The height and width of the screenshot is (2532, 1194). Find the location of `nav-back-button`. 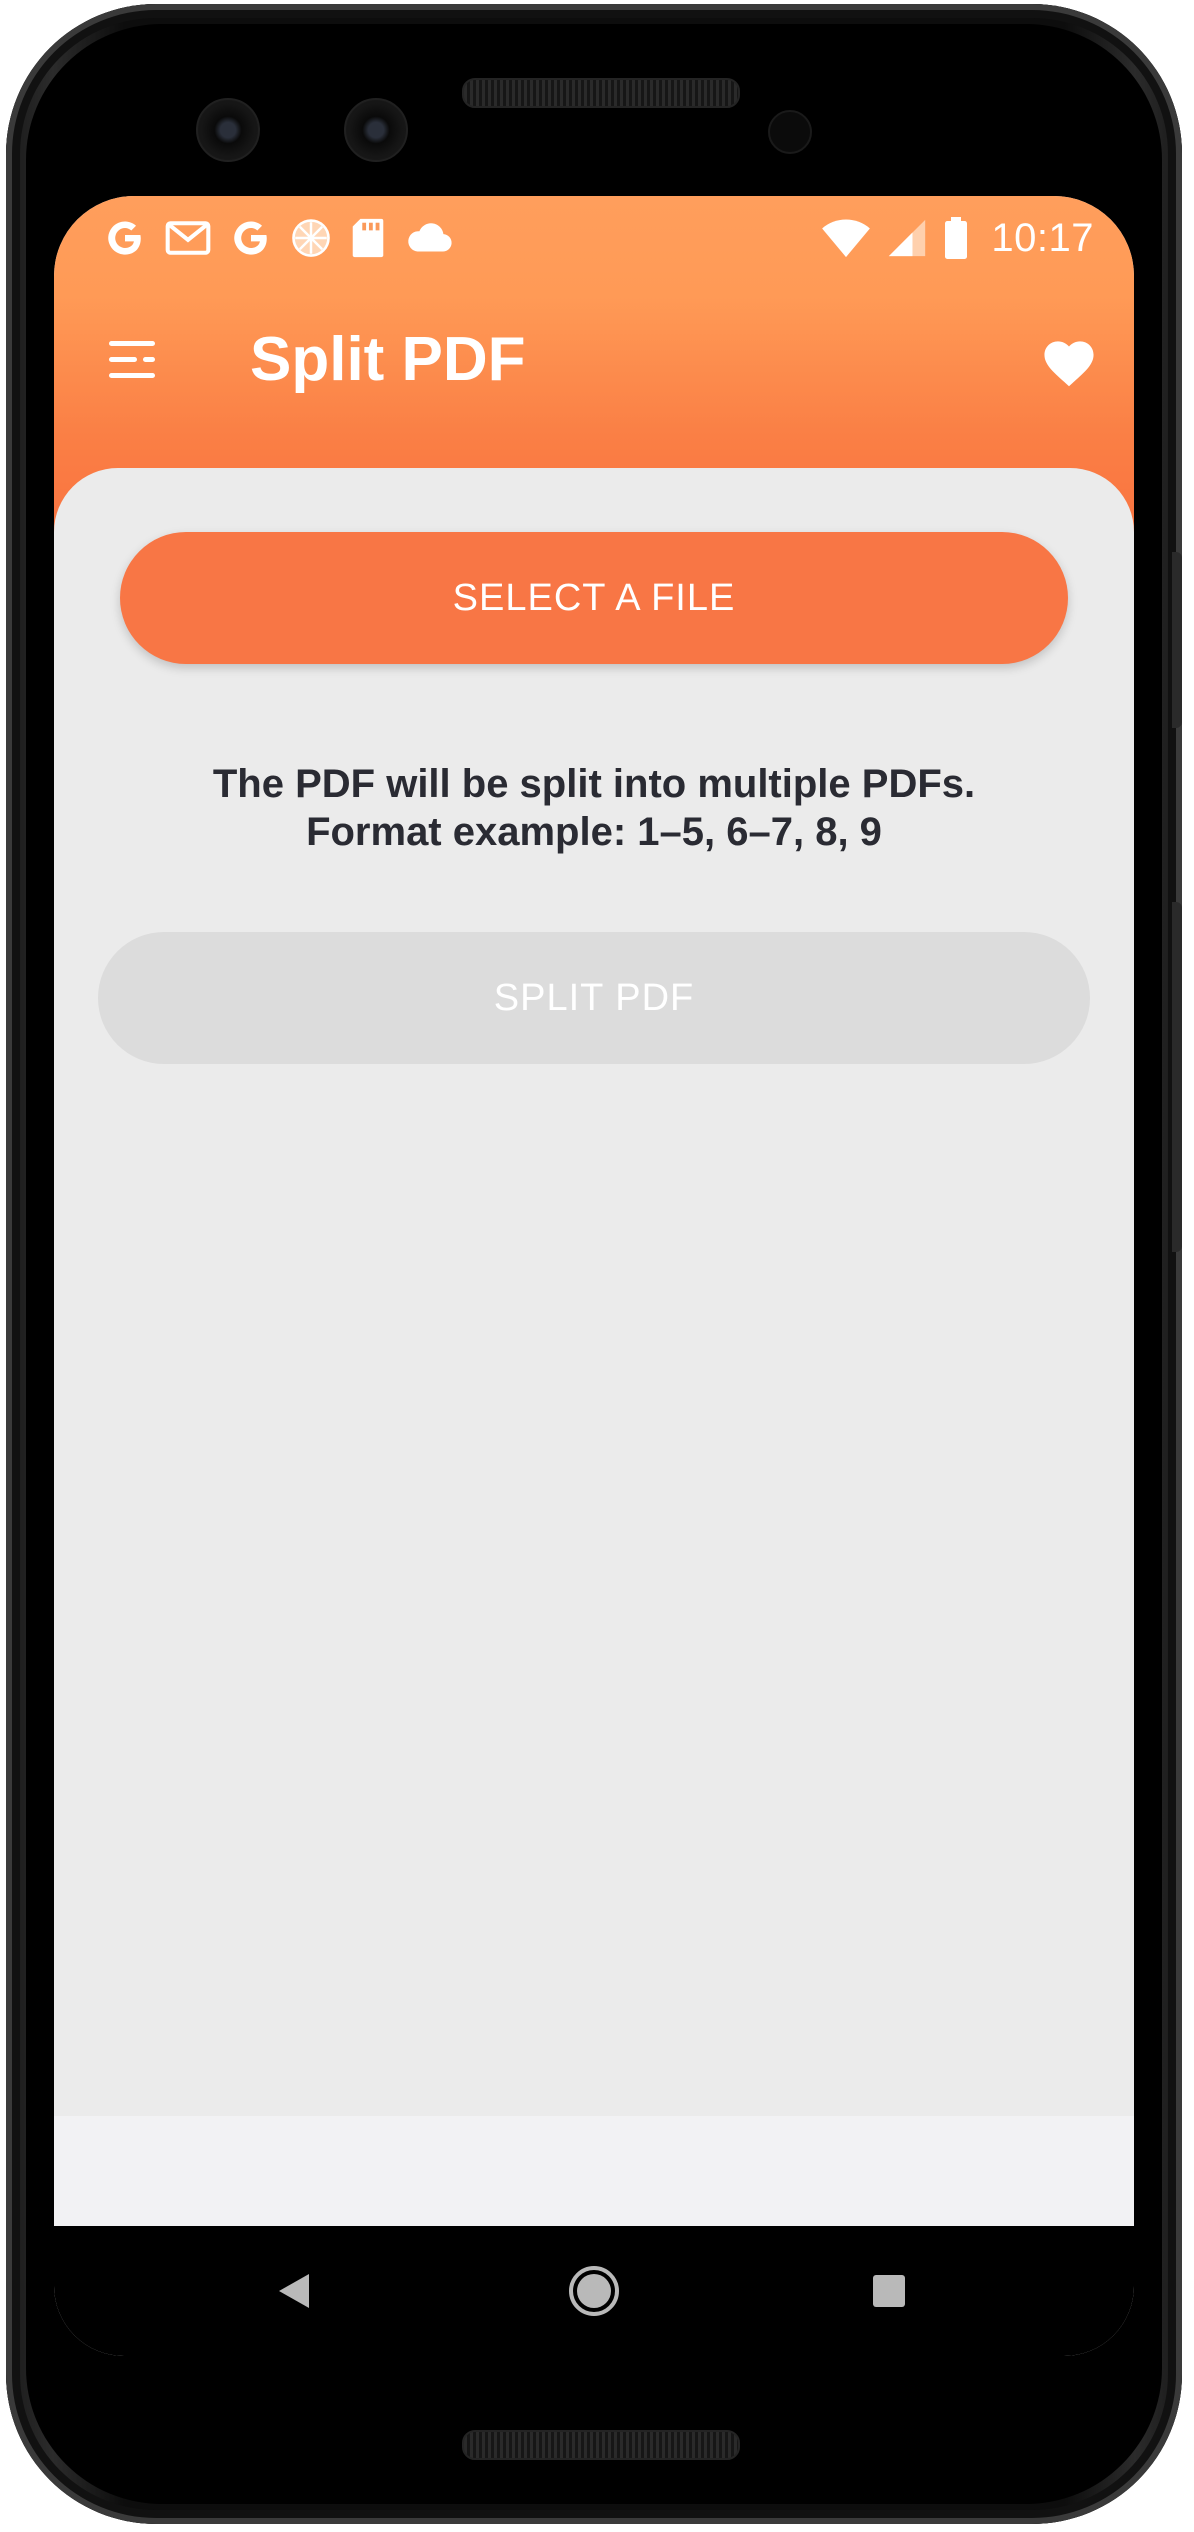

nav-back-button is located at coordinates (294, 2291).